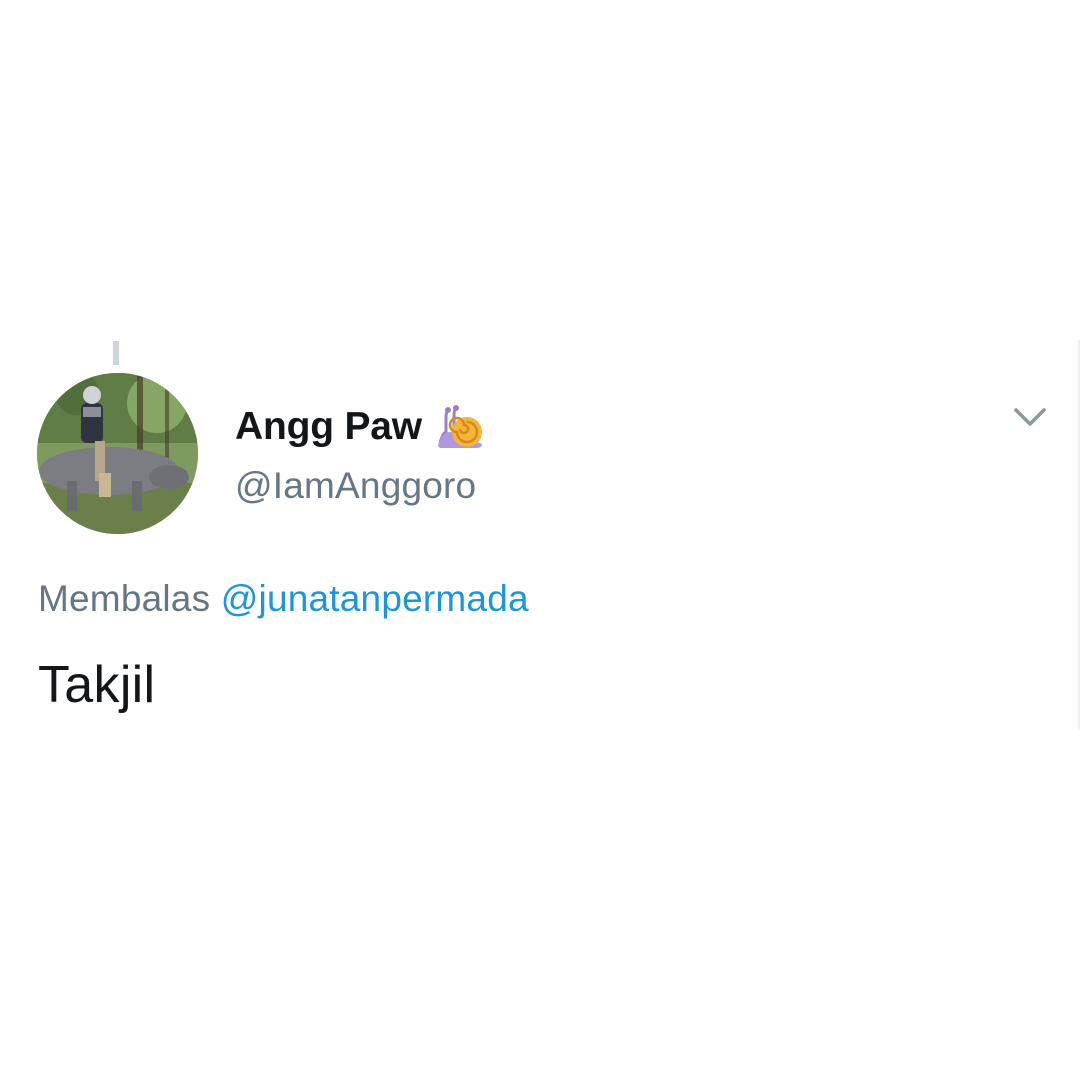 The height and width of the screenshot is (1080, 1080). What do you see at coordinates (375, 598) in the screenshot?
I see `reply-mention-link: @junatanpermada` at bounding box center [375, 598].